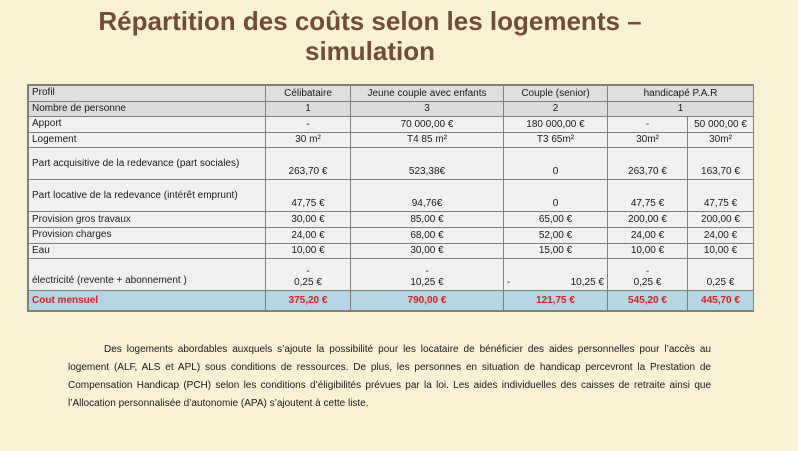 Image resolution: width=798 pixels, height=451 pixels. What do you see at coordinates (555, 300) in the screenshot?
I see `total-cell: 121,75 €` at bounding box center [555, 300].